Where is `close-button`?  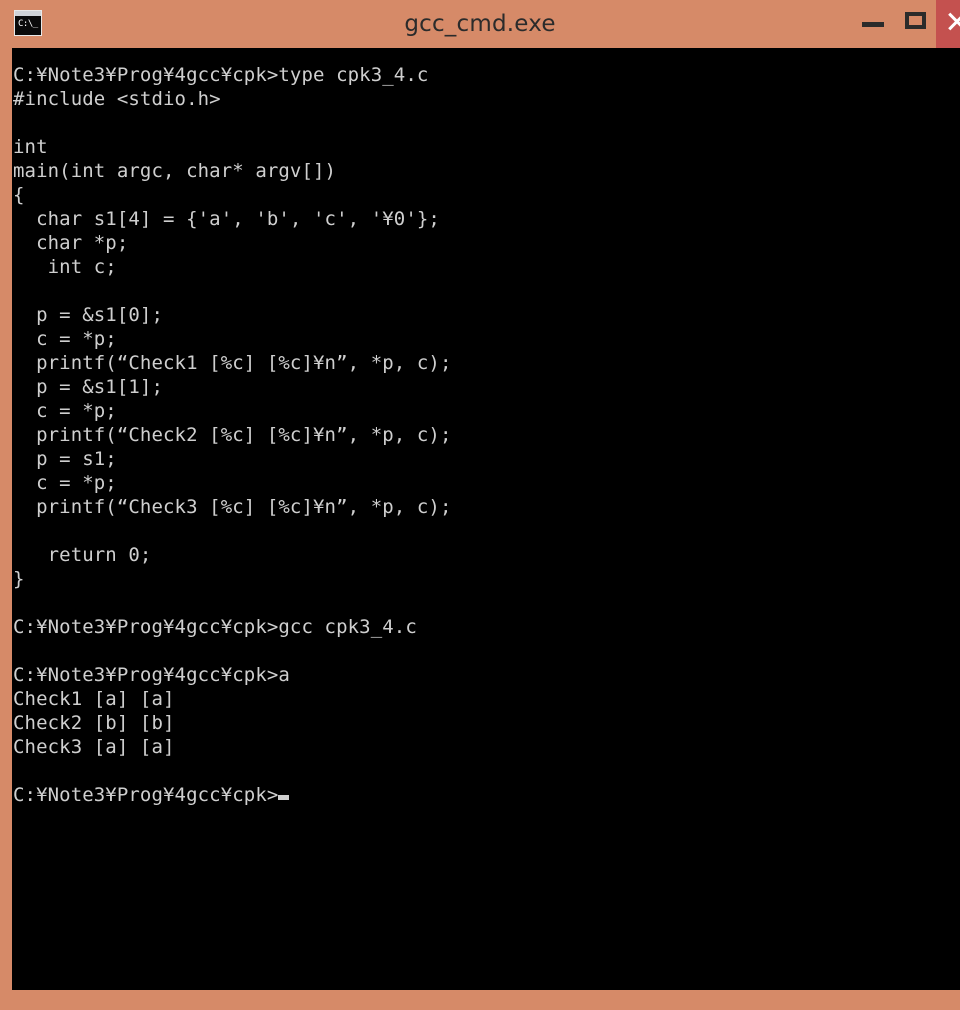
close-button is located at coordinates (948, 24).